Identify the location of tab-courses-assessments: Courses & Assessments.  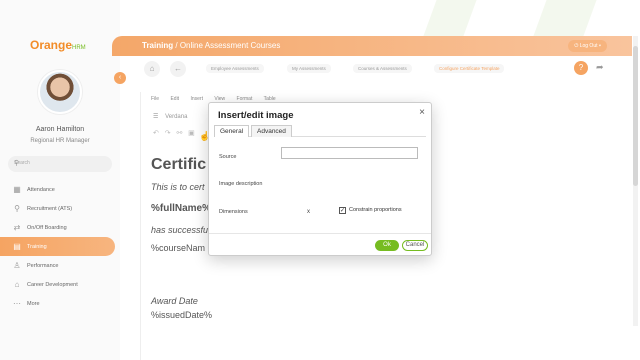
(382, 68).